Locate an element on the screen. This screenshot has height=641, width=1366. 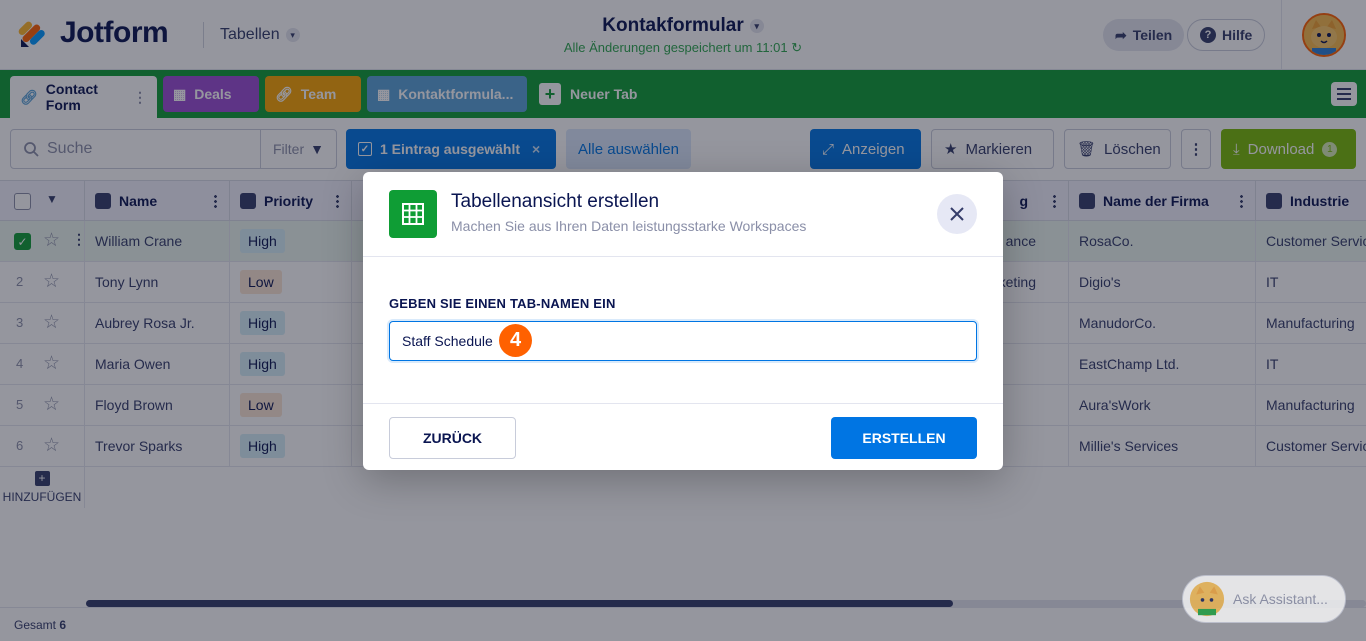
back-button: ZURÜCK is located at coordinates (452, 438).